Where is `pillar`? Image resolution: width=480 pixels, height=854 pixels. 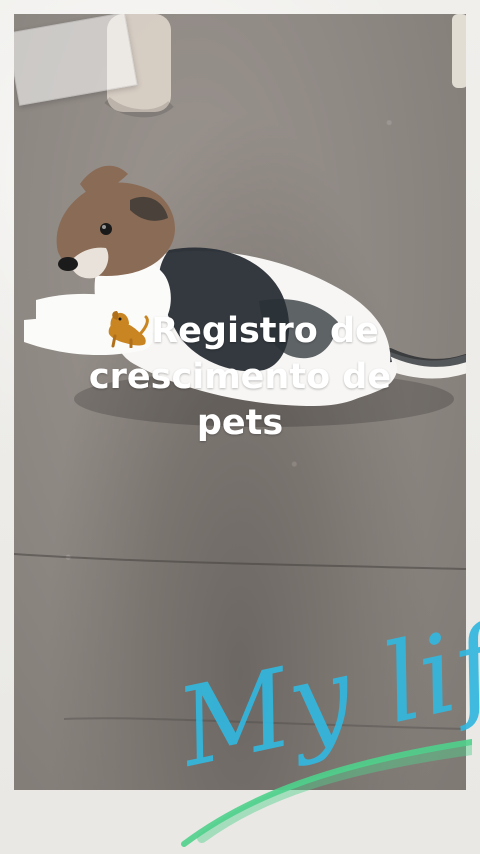 pillar is located at coordinates (459, 51).